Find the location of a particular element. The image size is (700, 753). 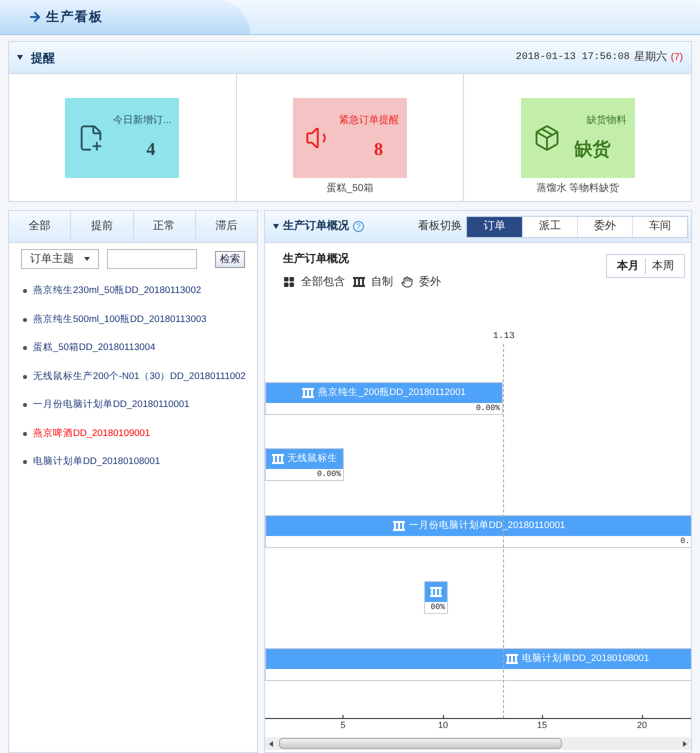

percent-text: 00% is located at coordinates (437, 608).